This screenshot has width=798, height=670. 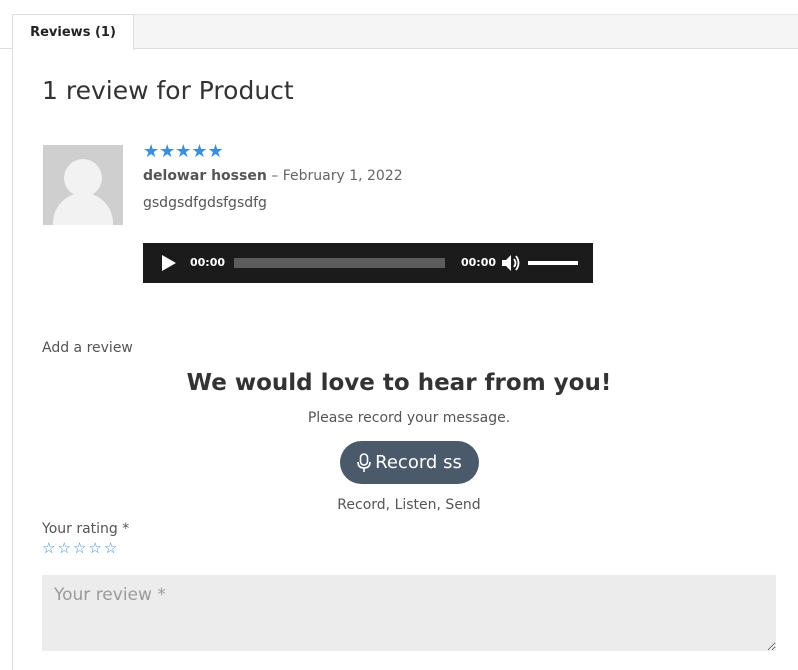 I want to click on feedback-heading: We would love to hear from you!, so click(x=399, y=383).